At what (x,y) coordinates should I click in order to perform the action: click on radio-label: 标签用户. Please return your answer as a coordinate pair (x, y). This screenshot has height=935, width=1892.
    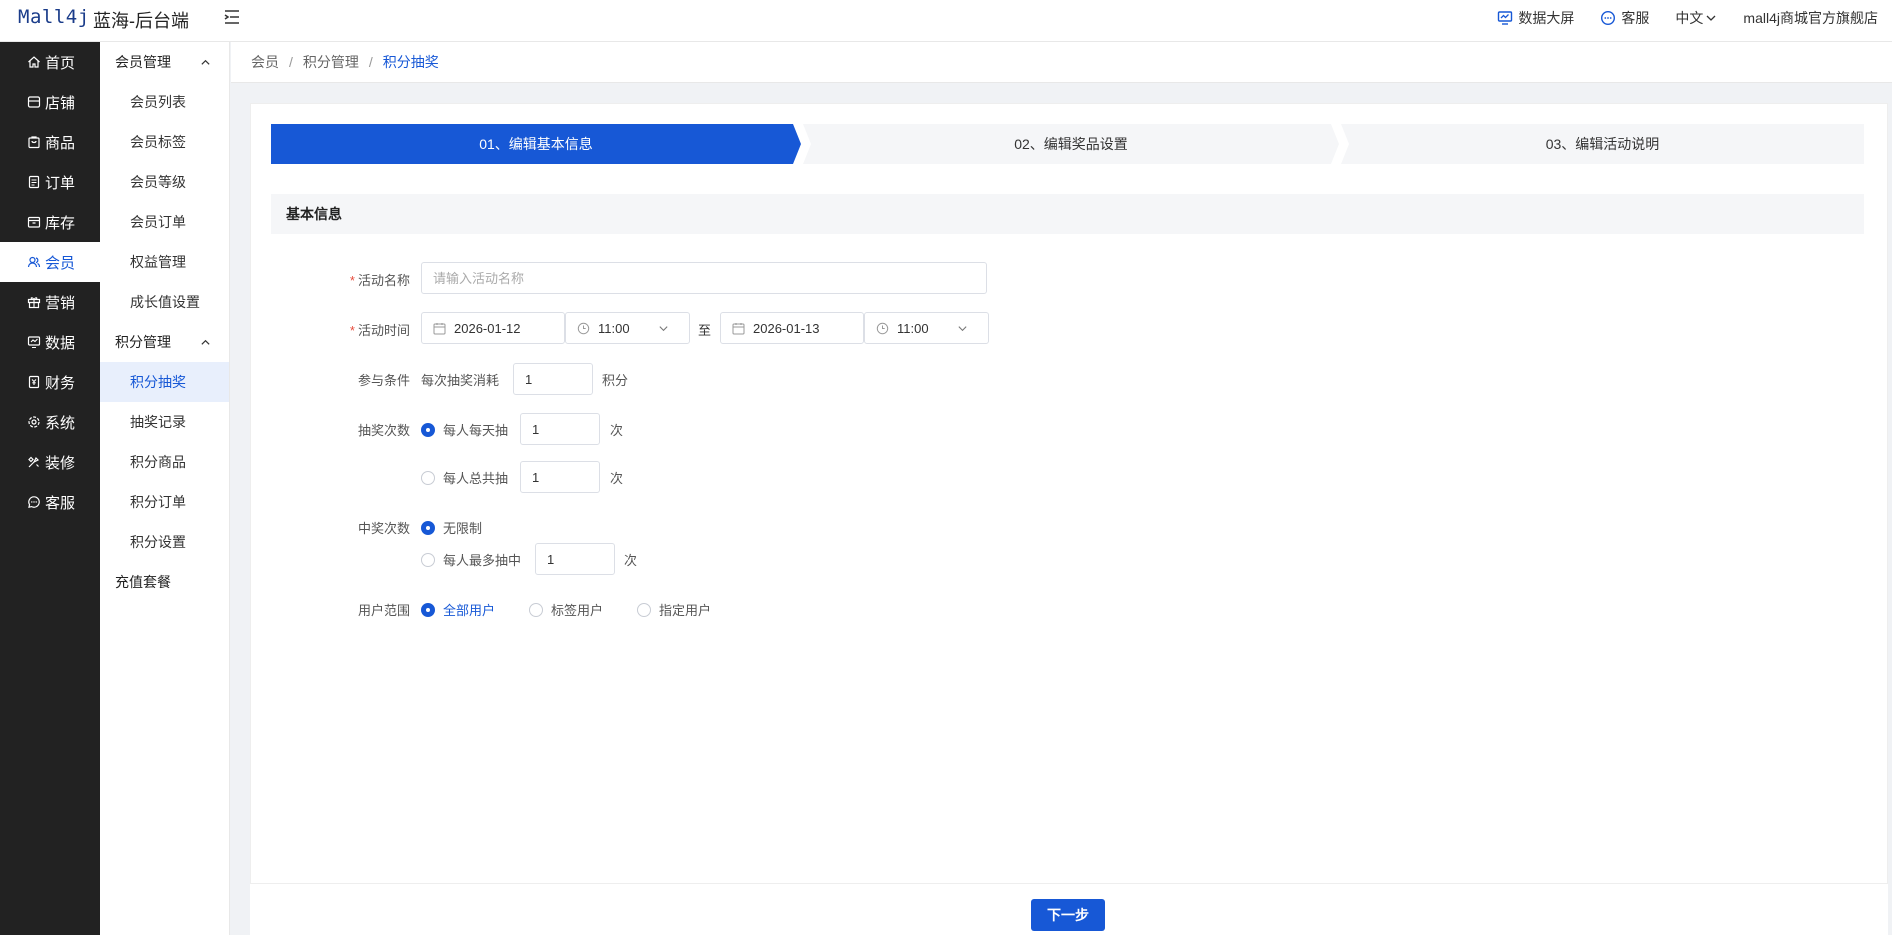
    Looking at the image, I should click on (577, 610).